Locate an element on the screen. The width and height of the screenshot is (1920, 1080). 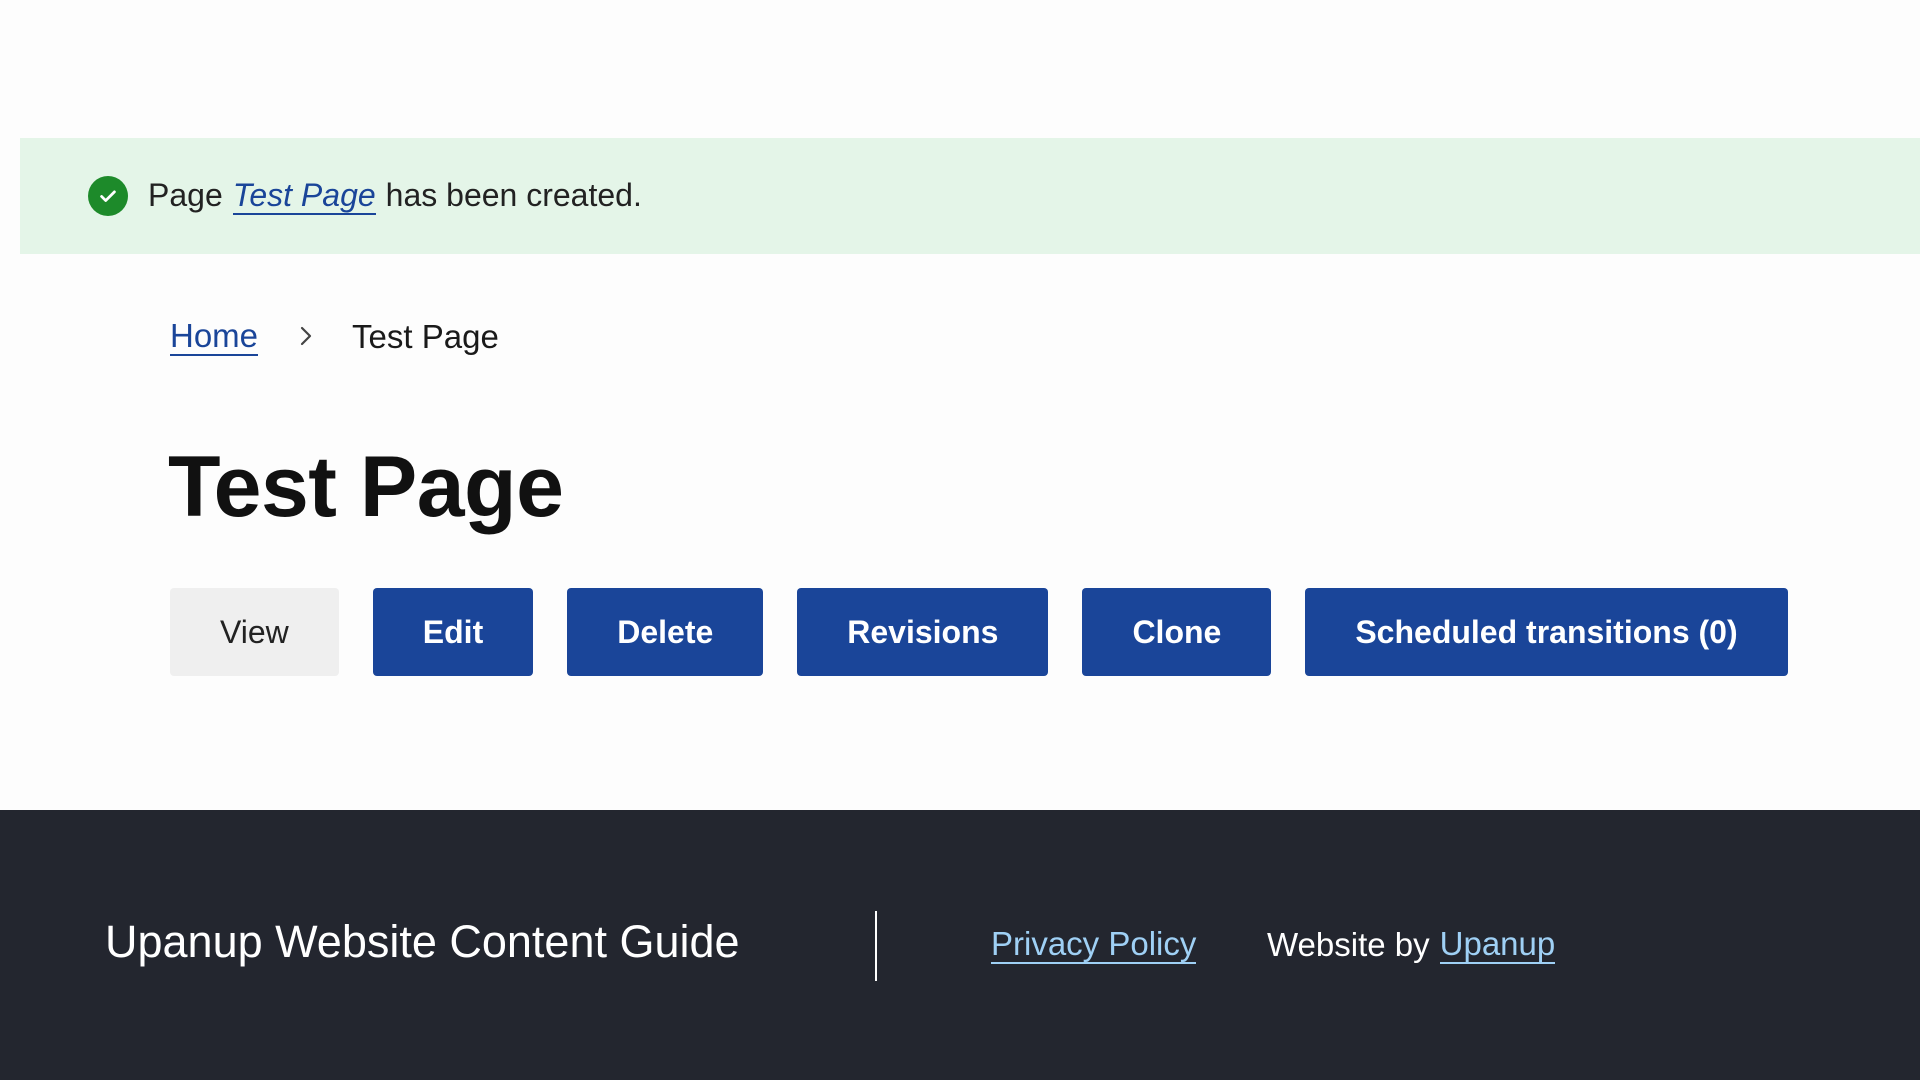
footer-credit: Website by Upanup is located at coordinates (1411, 945).